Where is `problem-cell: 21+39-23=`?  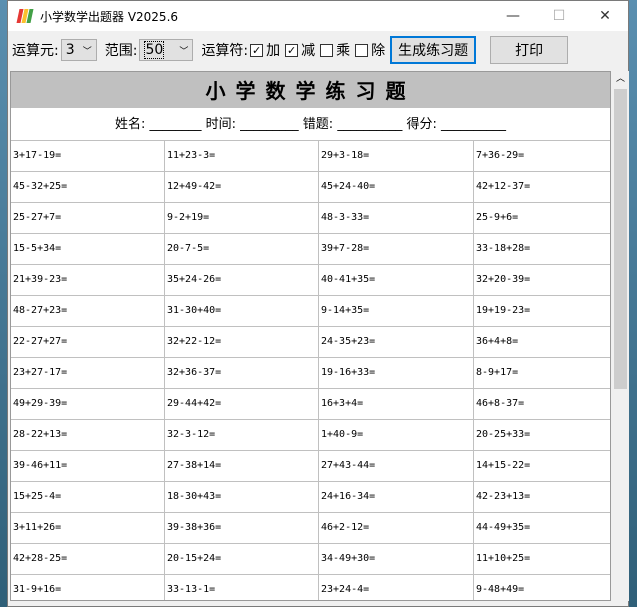
problem-cell: 21+39-23= is located at coordinates (88, 280).